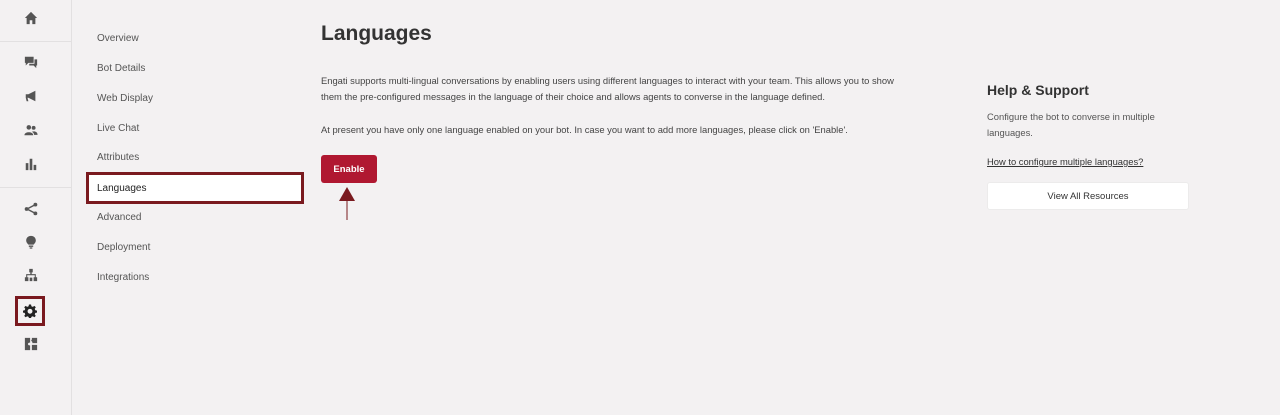  Describe the element at coordinates (118, 128) in the screenshot. I see `subnav-item-live-chat: Live Chat` at that location.